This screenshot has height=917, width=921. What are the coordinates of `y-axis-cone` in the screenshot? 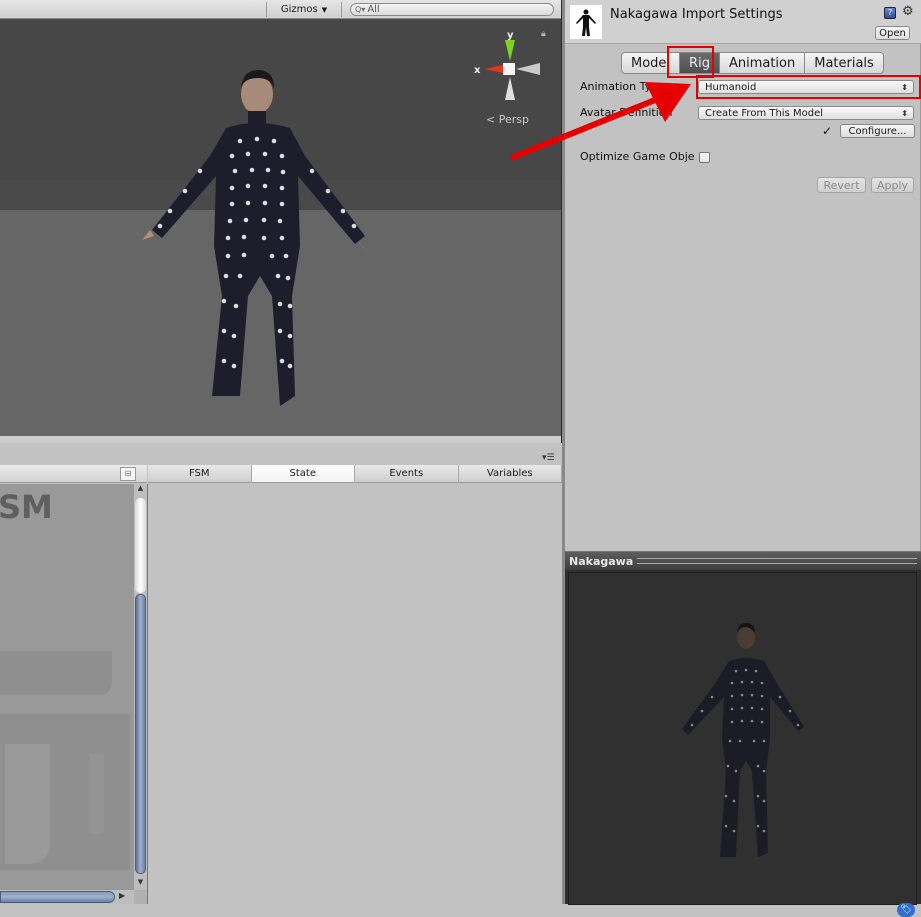 It's located at (510, 50).